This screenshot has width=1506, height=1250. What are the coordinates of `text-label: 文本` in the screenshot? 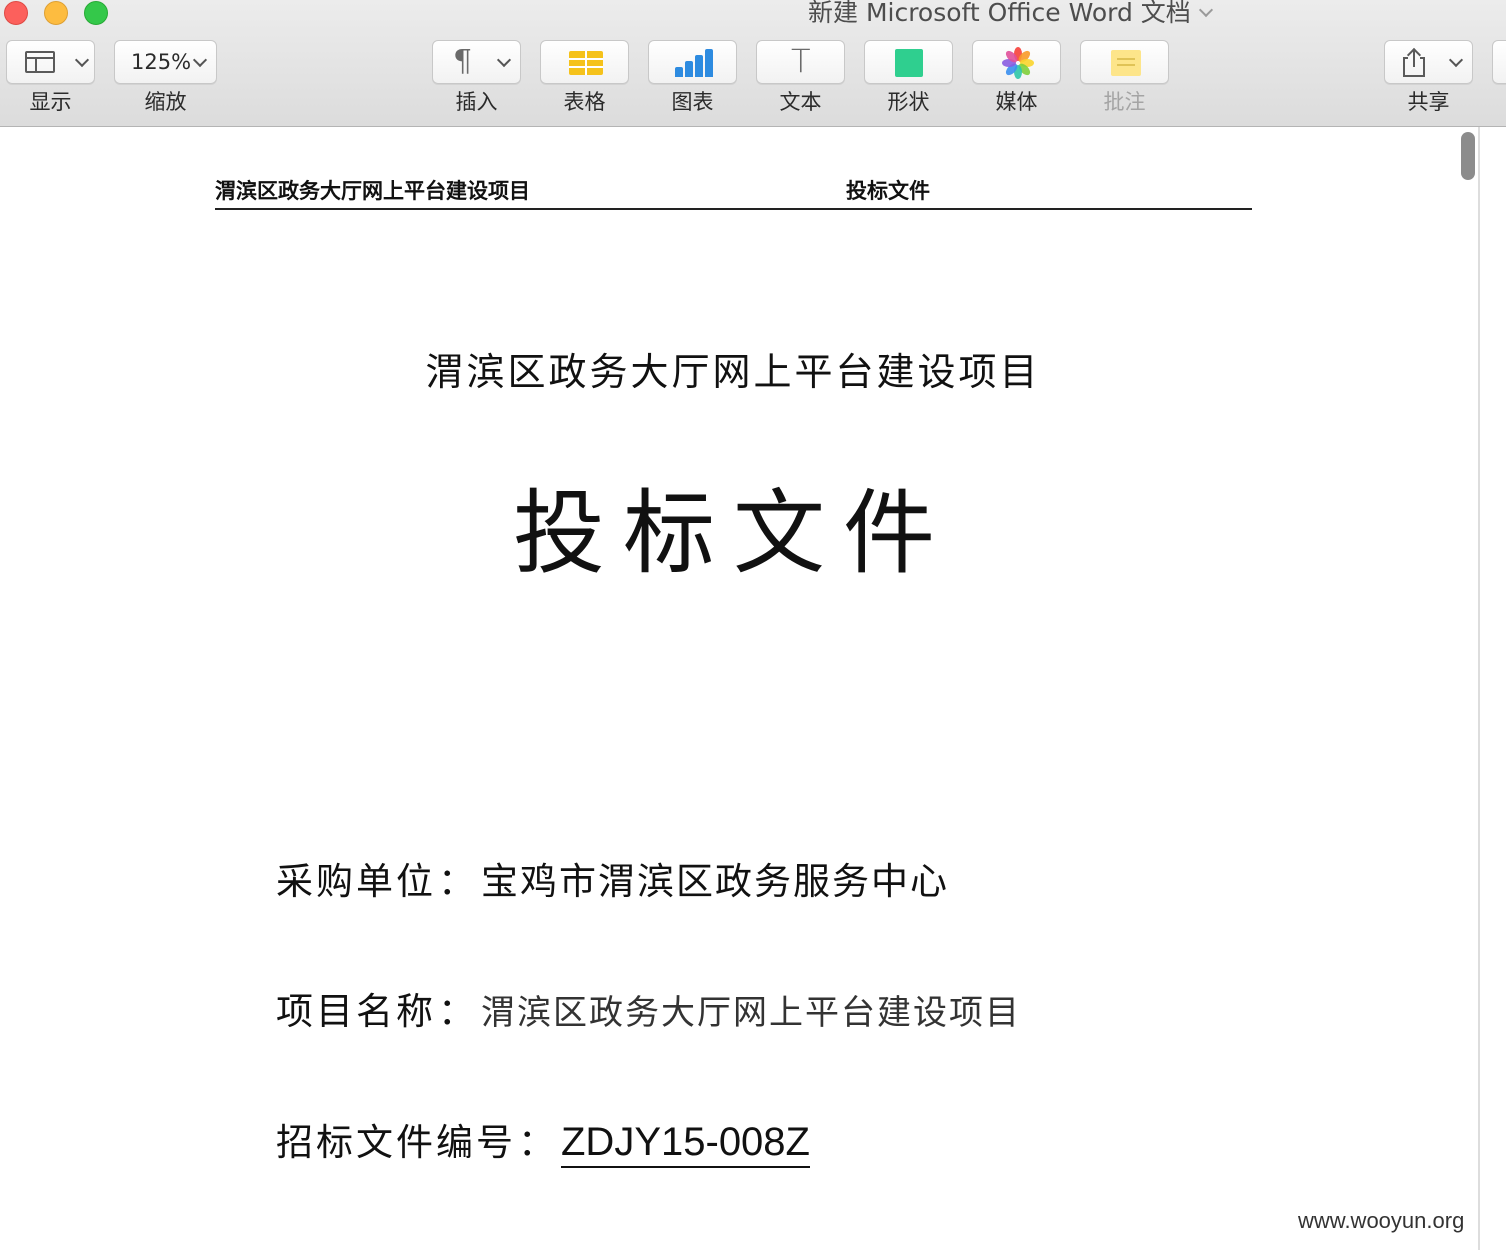 It's located at (800, 102).